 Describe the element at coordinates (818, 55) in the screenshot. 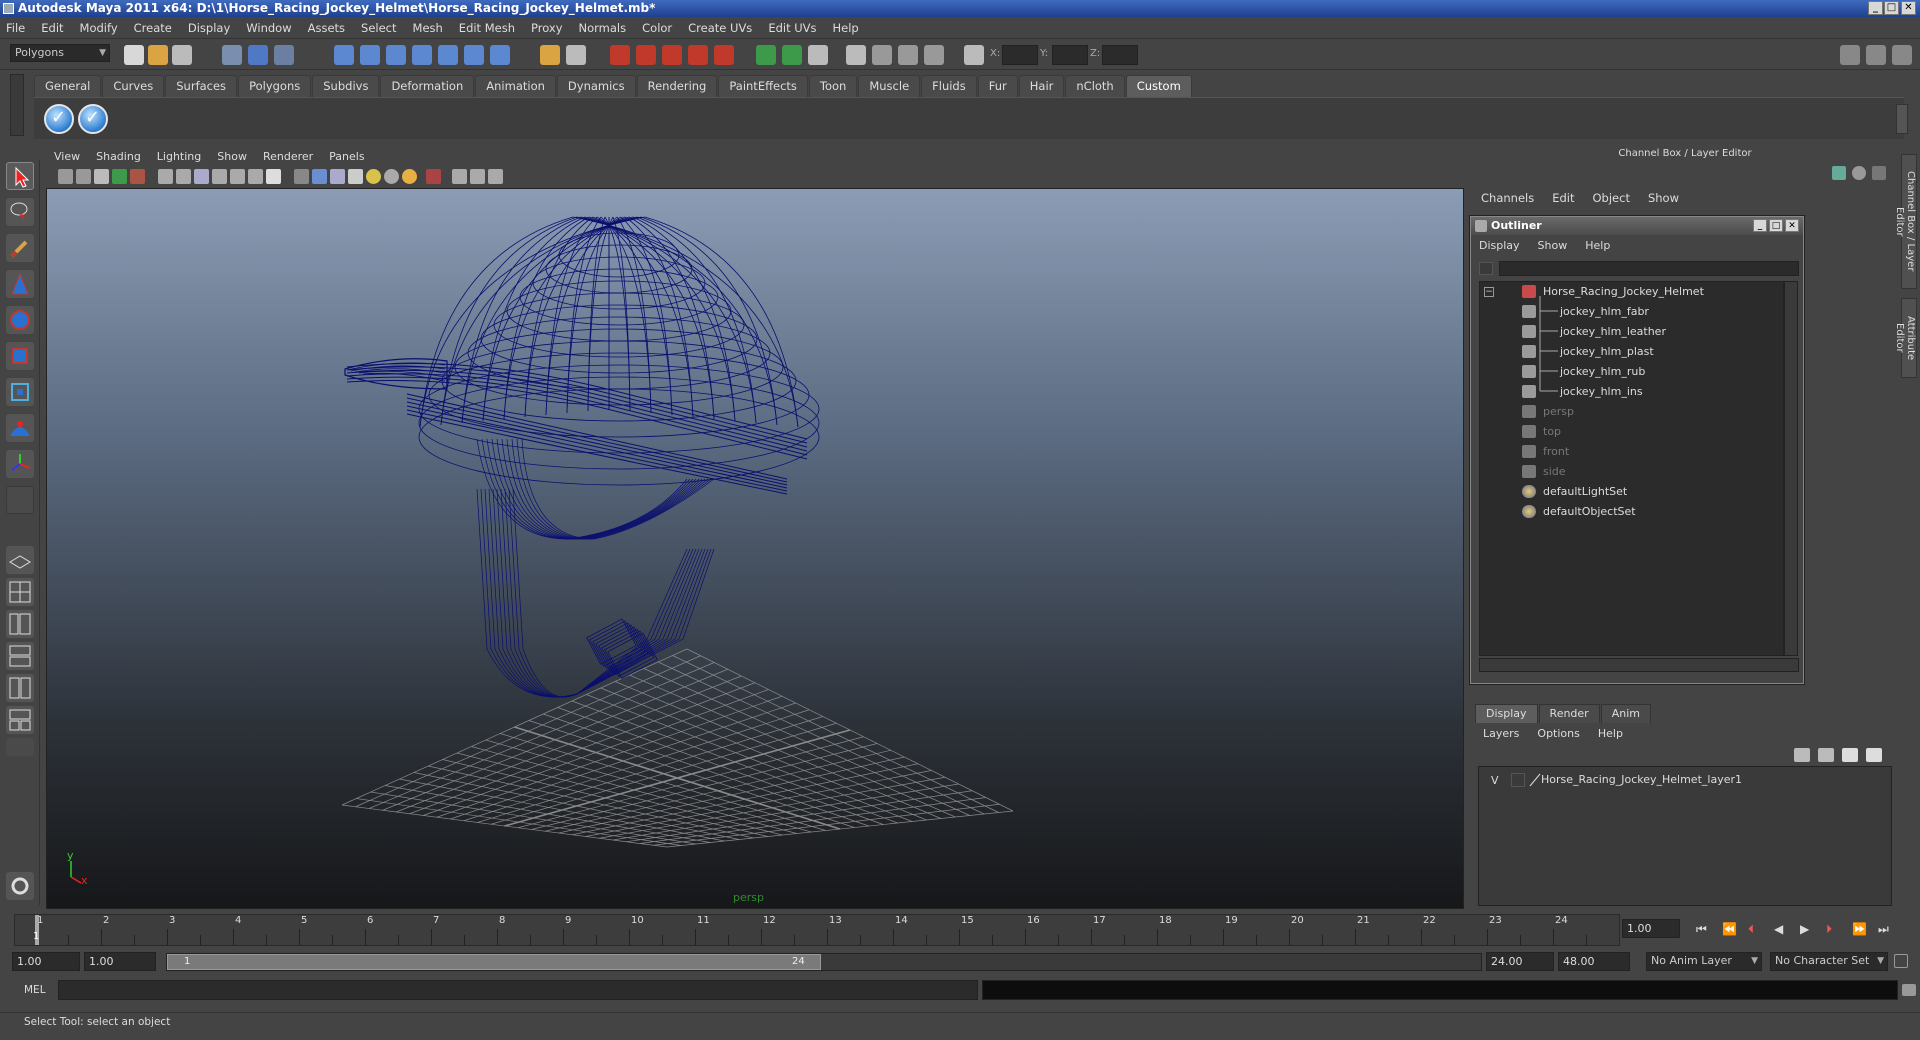

I see `attribute-editor-icon` at that location.